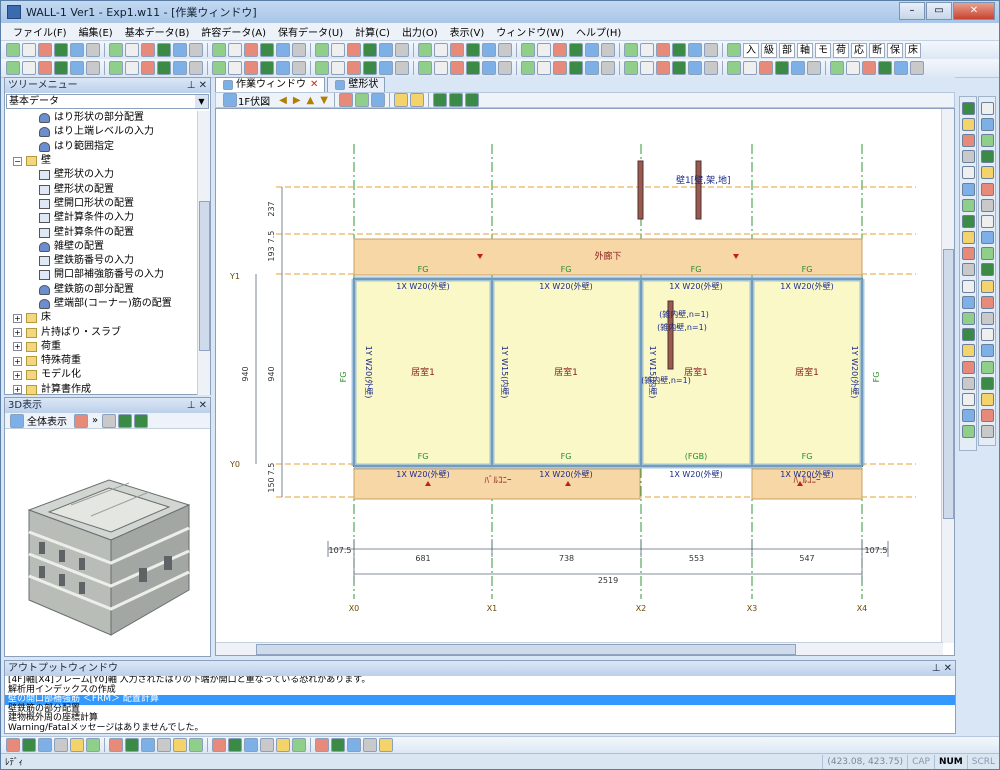 The height and width of the screenshot is (770, 1000). What do you see at coordinates (17, 420) in the screenshot?
I see `fit-view-icon` at bounding box center [17, 420].